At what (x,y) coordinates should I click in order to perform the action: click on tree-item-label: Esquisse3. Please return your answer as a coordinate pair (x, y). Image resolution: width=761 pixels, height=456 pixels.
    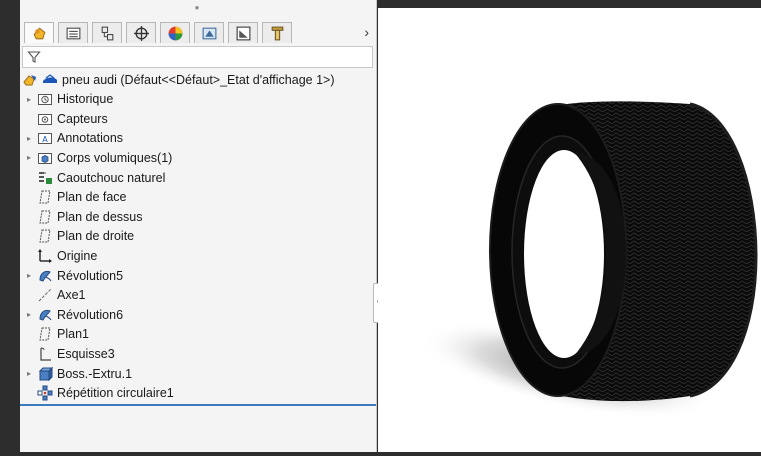
    Looking at the image, I should click on (86, 353).